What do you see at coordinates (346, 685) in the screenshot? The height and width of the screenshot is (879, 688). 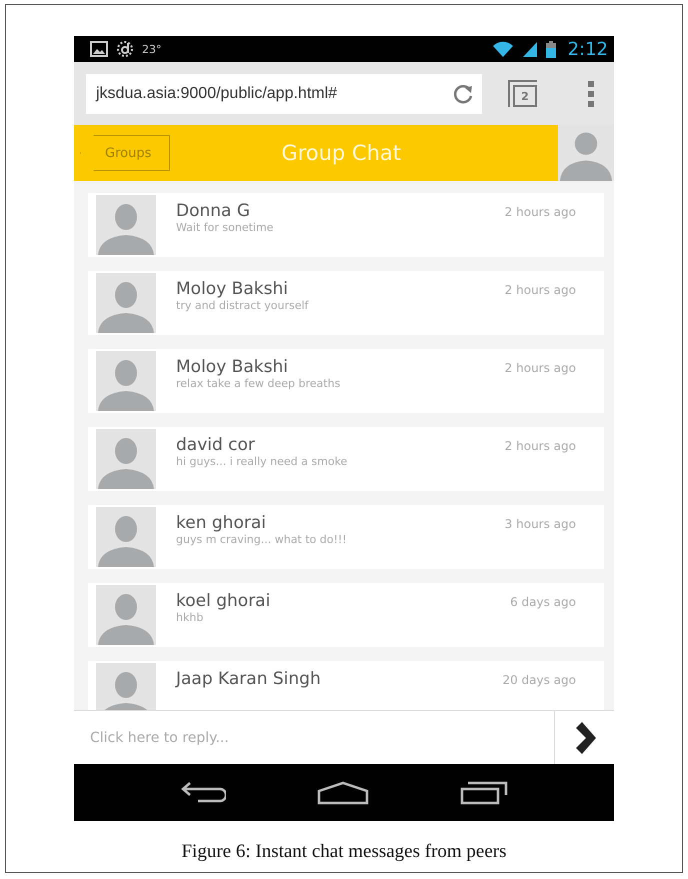 I see `chat-item: Jaap Karan Singh 20 days ago` at bounding box center [346, 685].